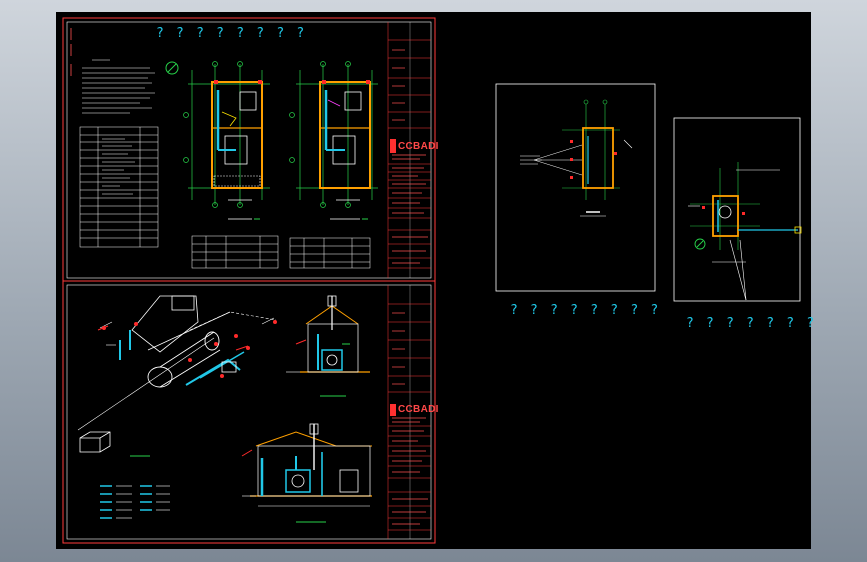 The image size is (867, 562). Describe the element at coordinates (118, 86) in the screenshot. I see `design-notes-text` at that location.